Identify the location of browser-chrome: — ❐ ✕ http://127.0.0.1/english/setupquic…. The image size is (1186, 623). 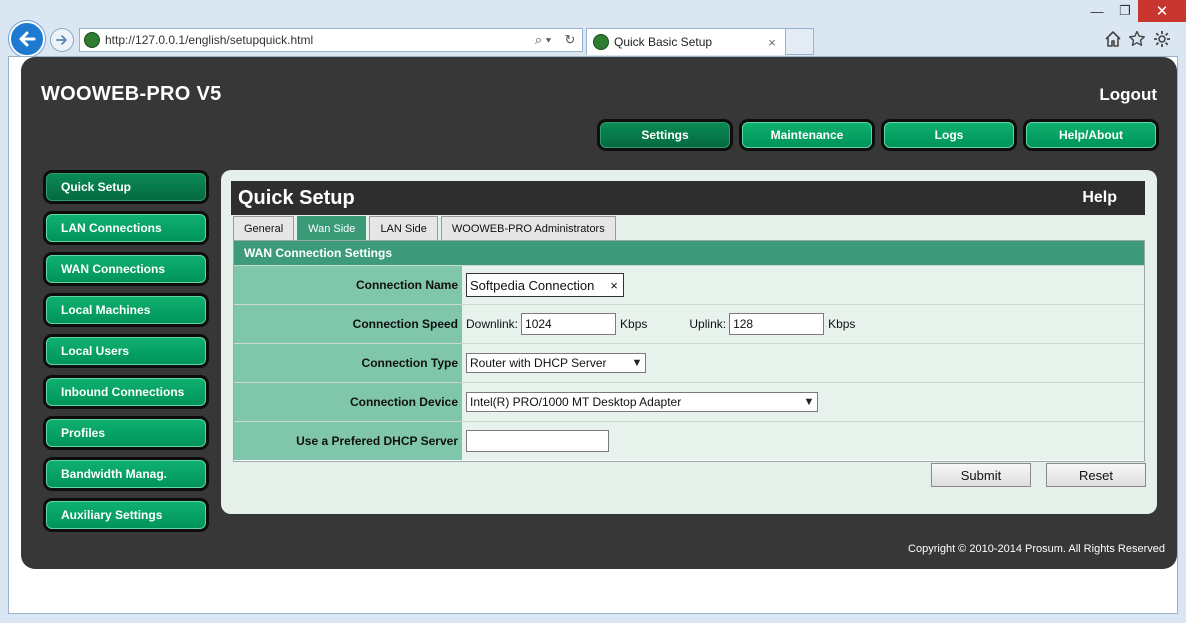
(593, 28).